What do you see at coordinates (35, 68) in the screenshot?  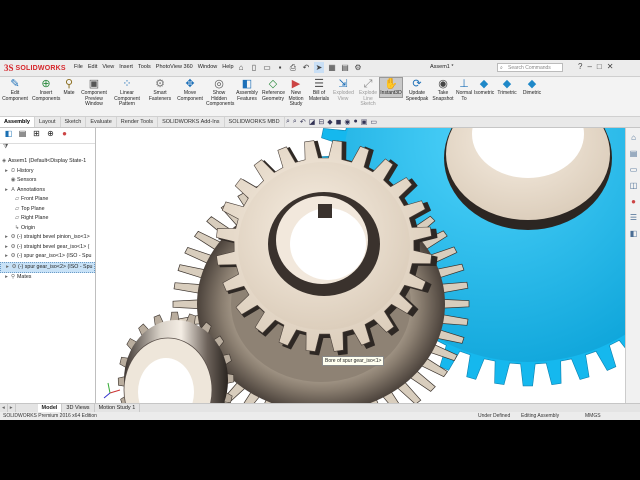 I see `solidworks-logo: 3S SOLIDWORKS` at bounding box center [35, 68].